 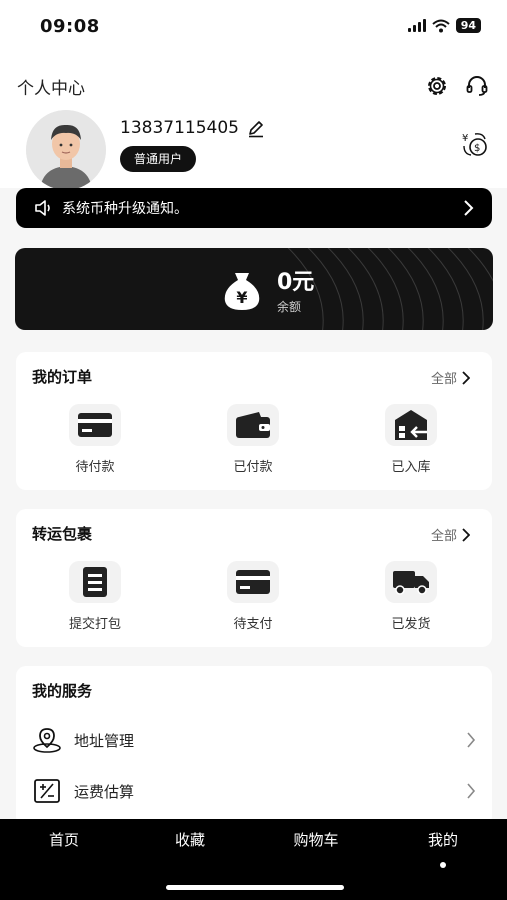 I want to click on battery-indicator: 94, so click(x=468, y=25).